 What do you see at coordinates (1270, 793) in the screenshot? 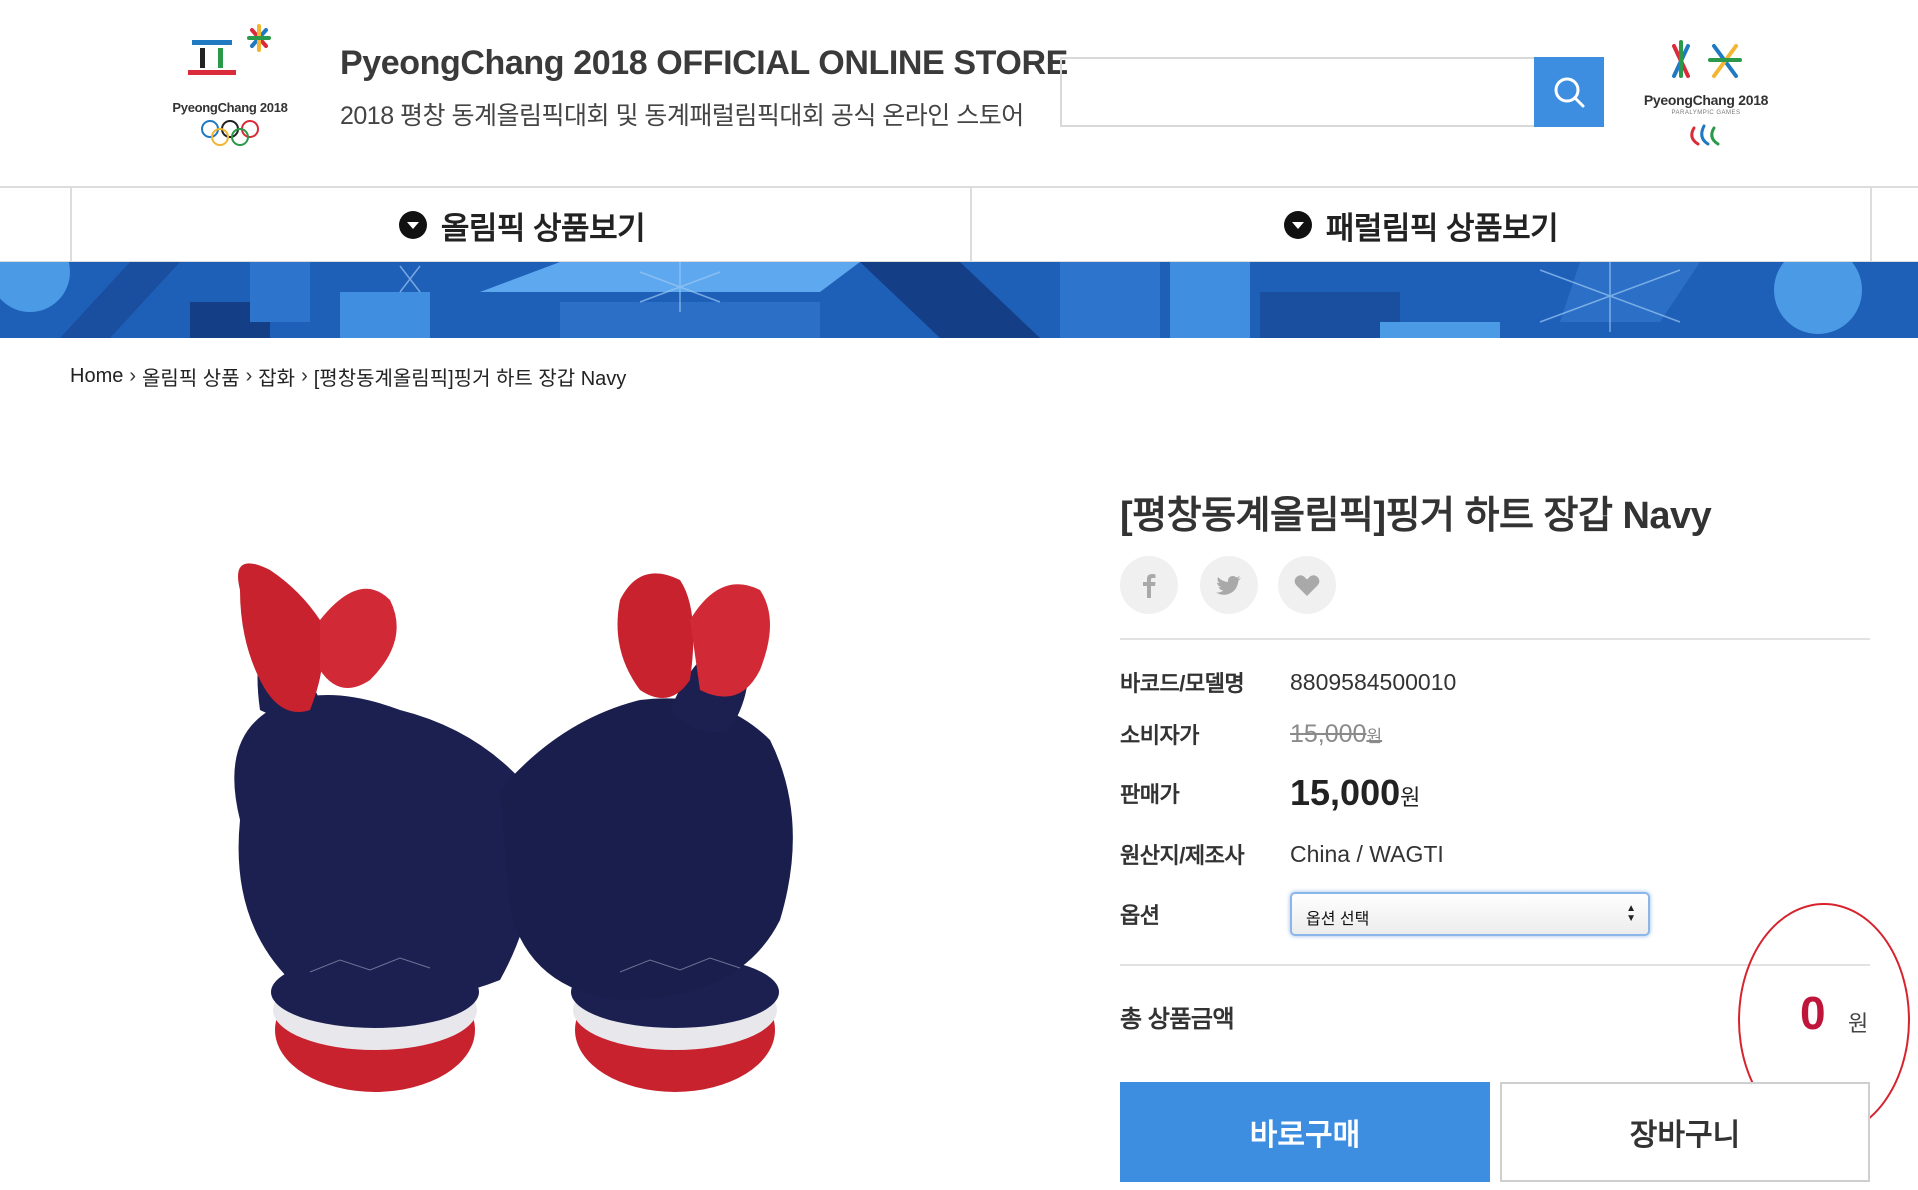
I see `sale-price-row: 판매가 15,000원` at bounding box center [1270, 793].